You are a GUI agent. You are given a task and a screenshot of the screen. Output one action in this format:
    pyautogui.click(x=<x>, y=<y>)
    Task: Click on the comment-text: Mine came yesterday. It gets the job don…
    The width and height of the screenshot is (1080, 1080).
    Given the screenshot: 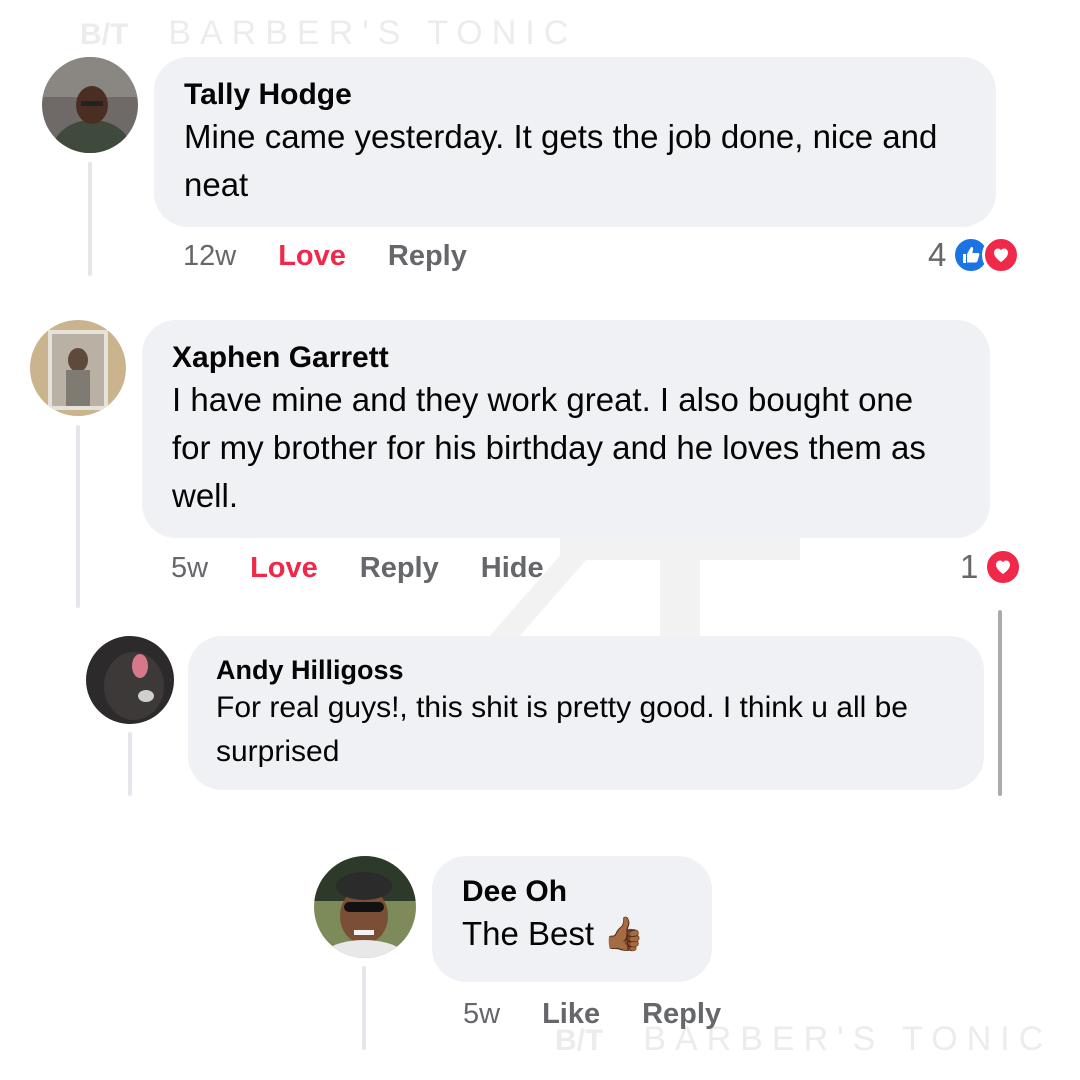 What is the action you would take?
    pyautogui.click(x=561, y=160)
    